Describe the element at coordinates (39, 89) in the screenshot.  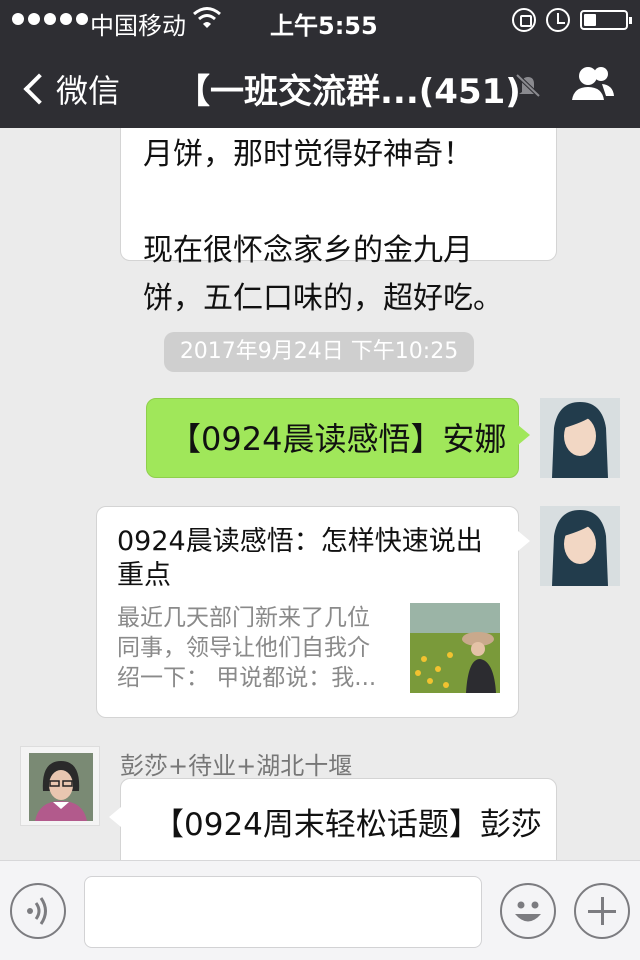
I see `chevron-left-icon` at that location.